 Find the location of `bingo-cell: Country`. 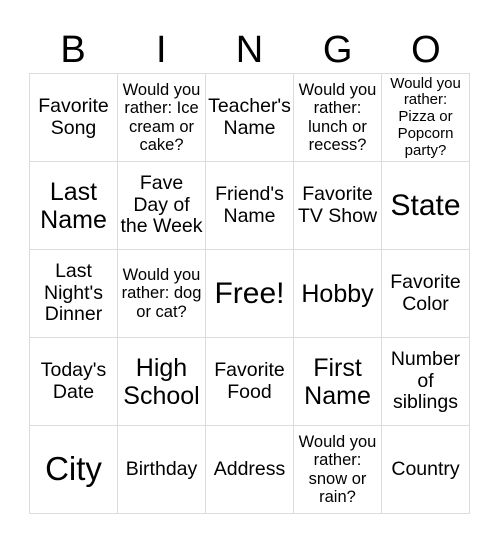

bingo-cell: Country is located at coordinates (426, 470).